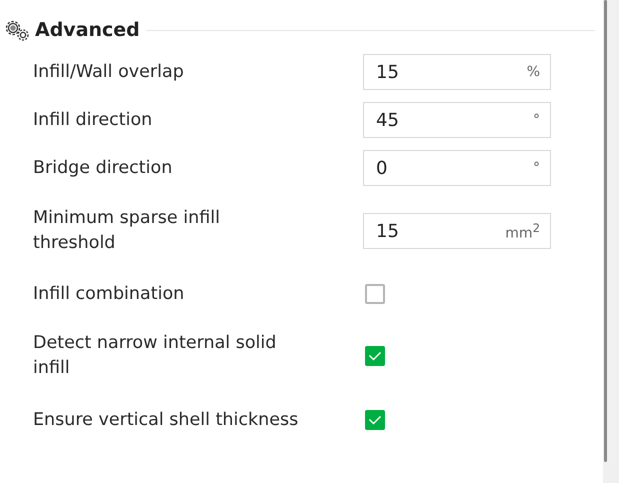  What do you see at coordinates (127, 231) in the screenshot?
I see `setting-label: Minimum sparse infill threshold` at bounding box center [127, 231].